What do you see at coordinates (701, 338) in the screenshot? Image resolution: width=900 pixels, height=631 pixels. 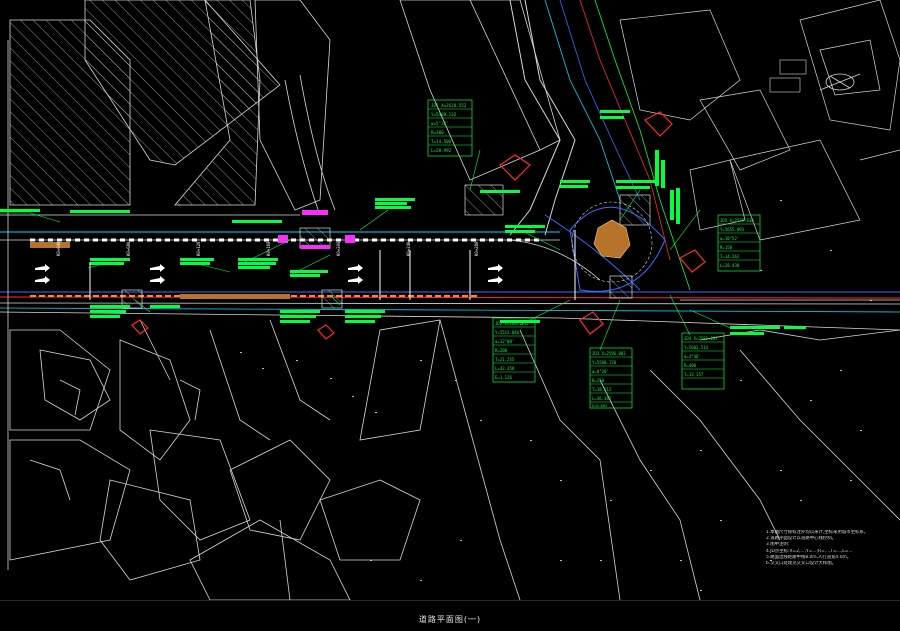 I see `jd4-line-0: JD4 X=2581.207` at bounding box center [701, 338].